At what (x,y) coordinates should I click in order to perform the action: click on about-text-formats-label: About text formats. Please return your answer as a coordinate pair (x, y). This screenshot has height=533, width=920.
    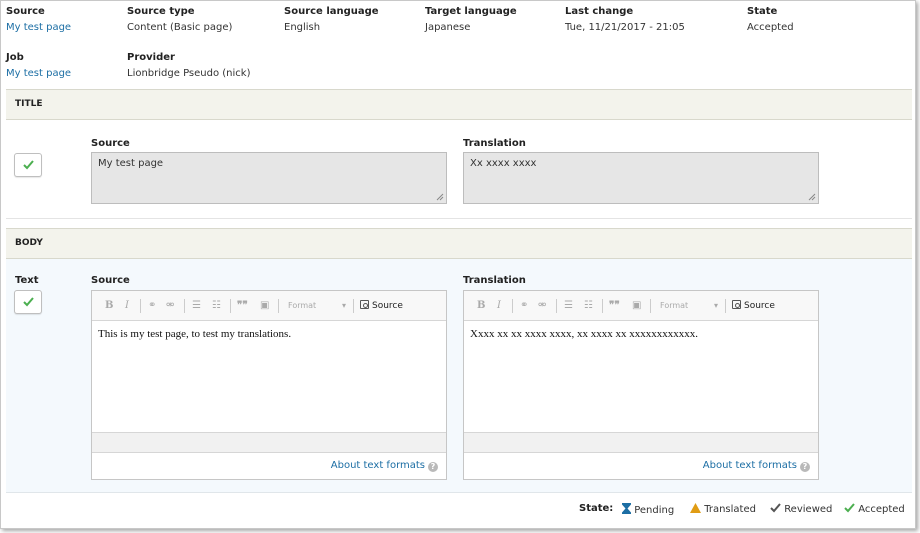
    Looking at the image, I should click on (749, 465).